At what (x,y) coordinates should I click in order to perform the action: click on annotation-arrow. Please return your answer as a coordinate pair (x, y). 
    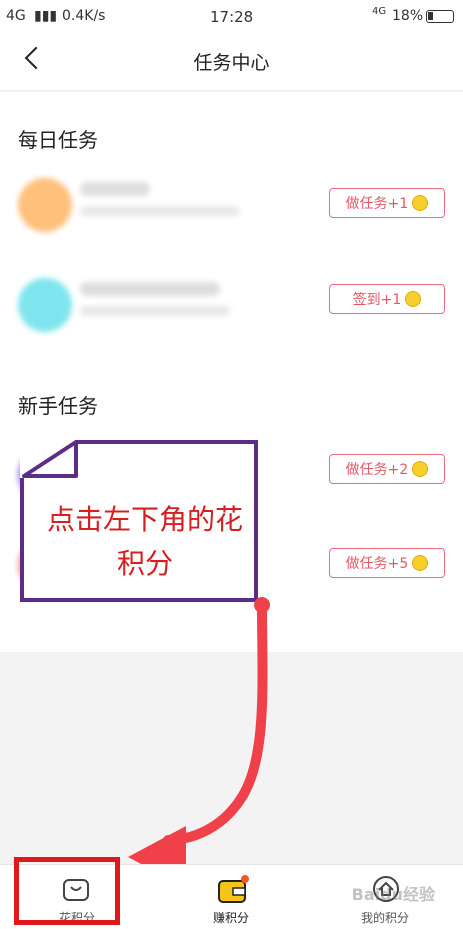
    Looking at the image, I should click on (199, 742).